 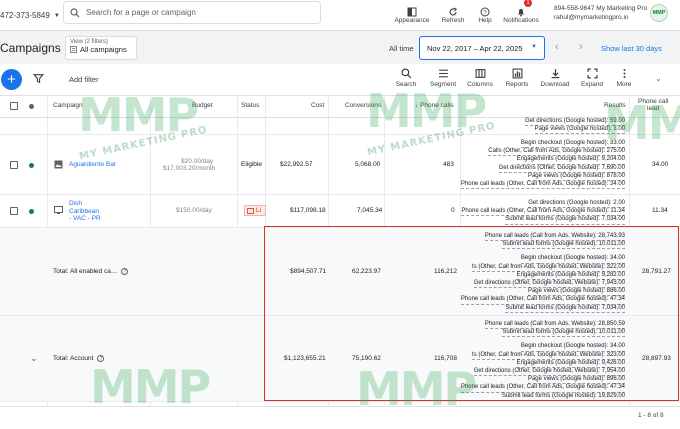 What do you see at coordinates (579, 130) in the screenshot?
I see `result-line: Page views (Google hosted): 3.00` at bounding box center [579, 130].